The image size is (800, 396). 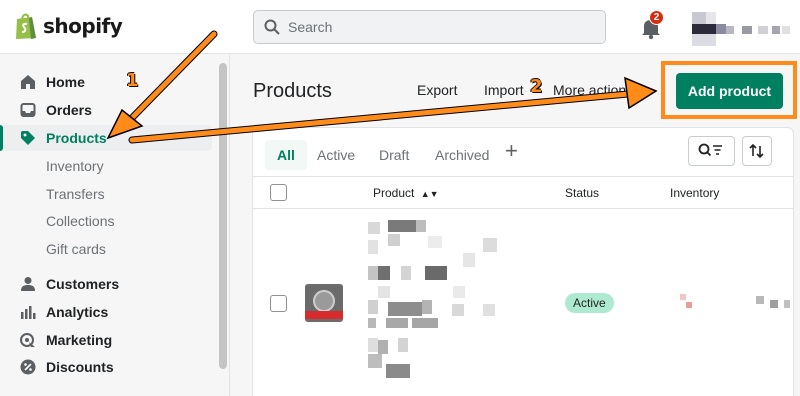 I want to click on notification-count-badge: 2, so click(x=656, y=17).